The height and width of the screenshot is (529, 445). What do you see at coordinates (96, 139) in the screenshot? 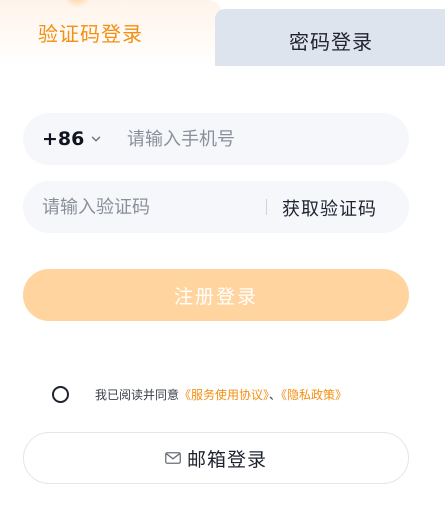
I see `chevron-down-icon` at bounding box center [96, 139].